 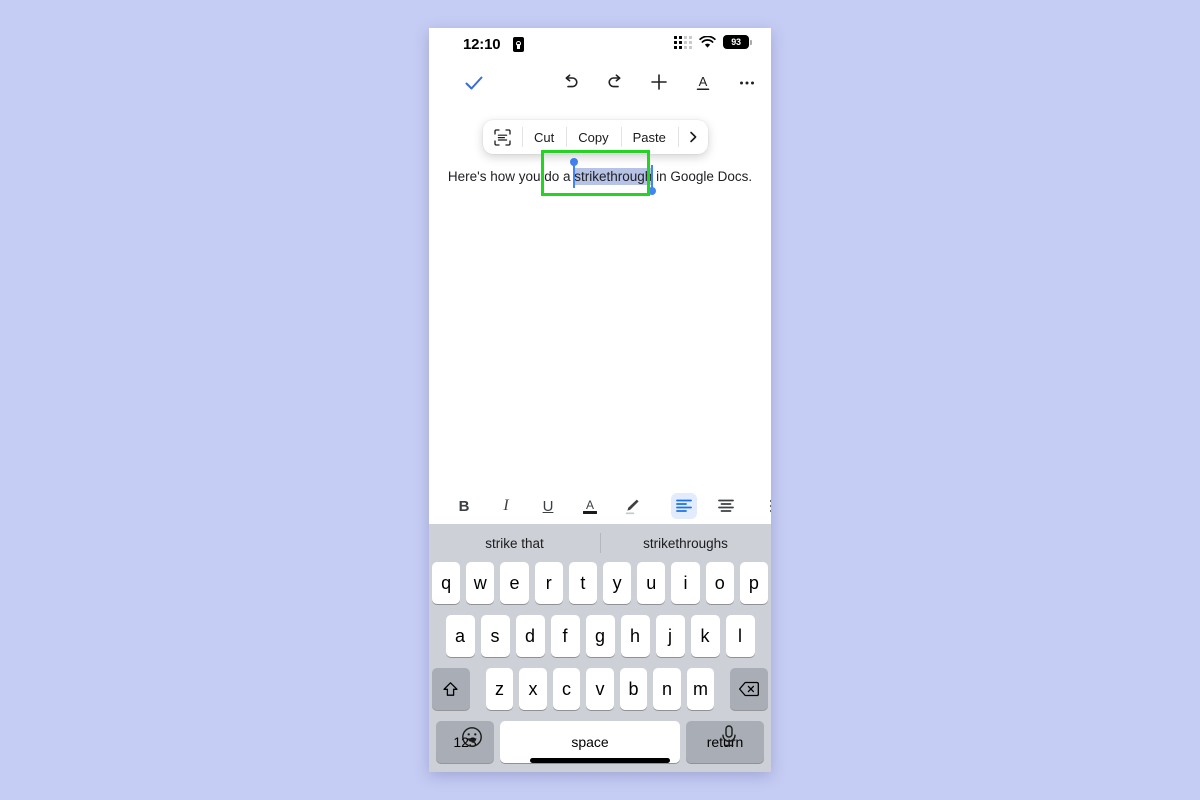 I want to click on italic-label: I, so click(x=506, y=505).